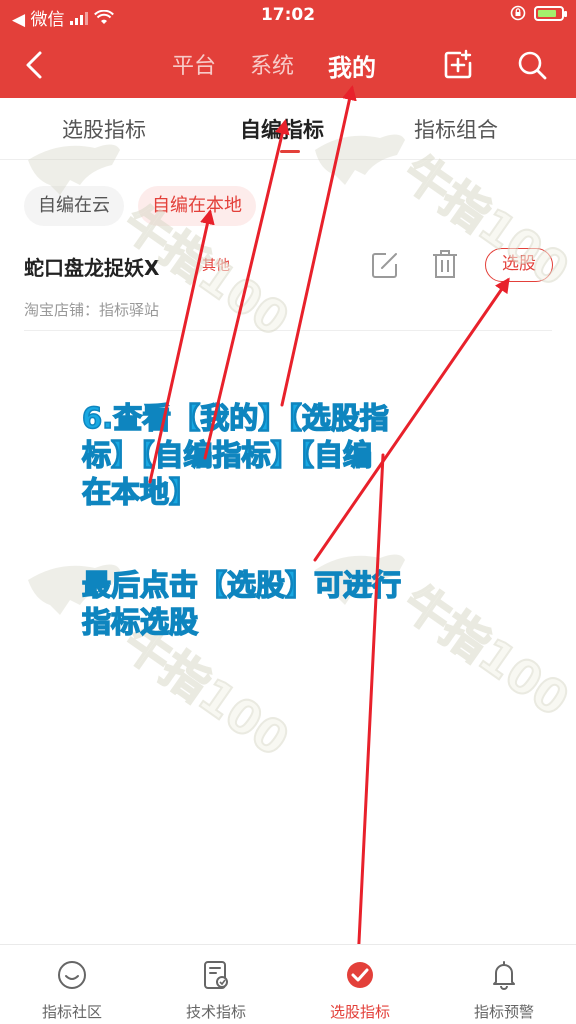 The image size is (576, 1024). What do you see at coordinates (550, 13) in the screenshot?
I see `battery-icon` at bounding box center [550, 13].